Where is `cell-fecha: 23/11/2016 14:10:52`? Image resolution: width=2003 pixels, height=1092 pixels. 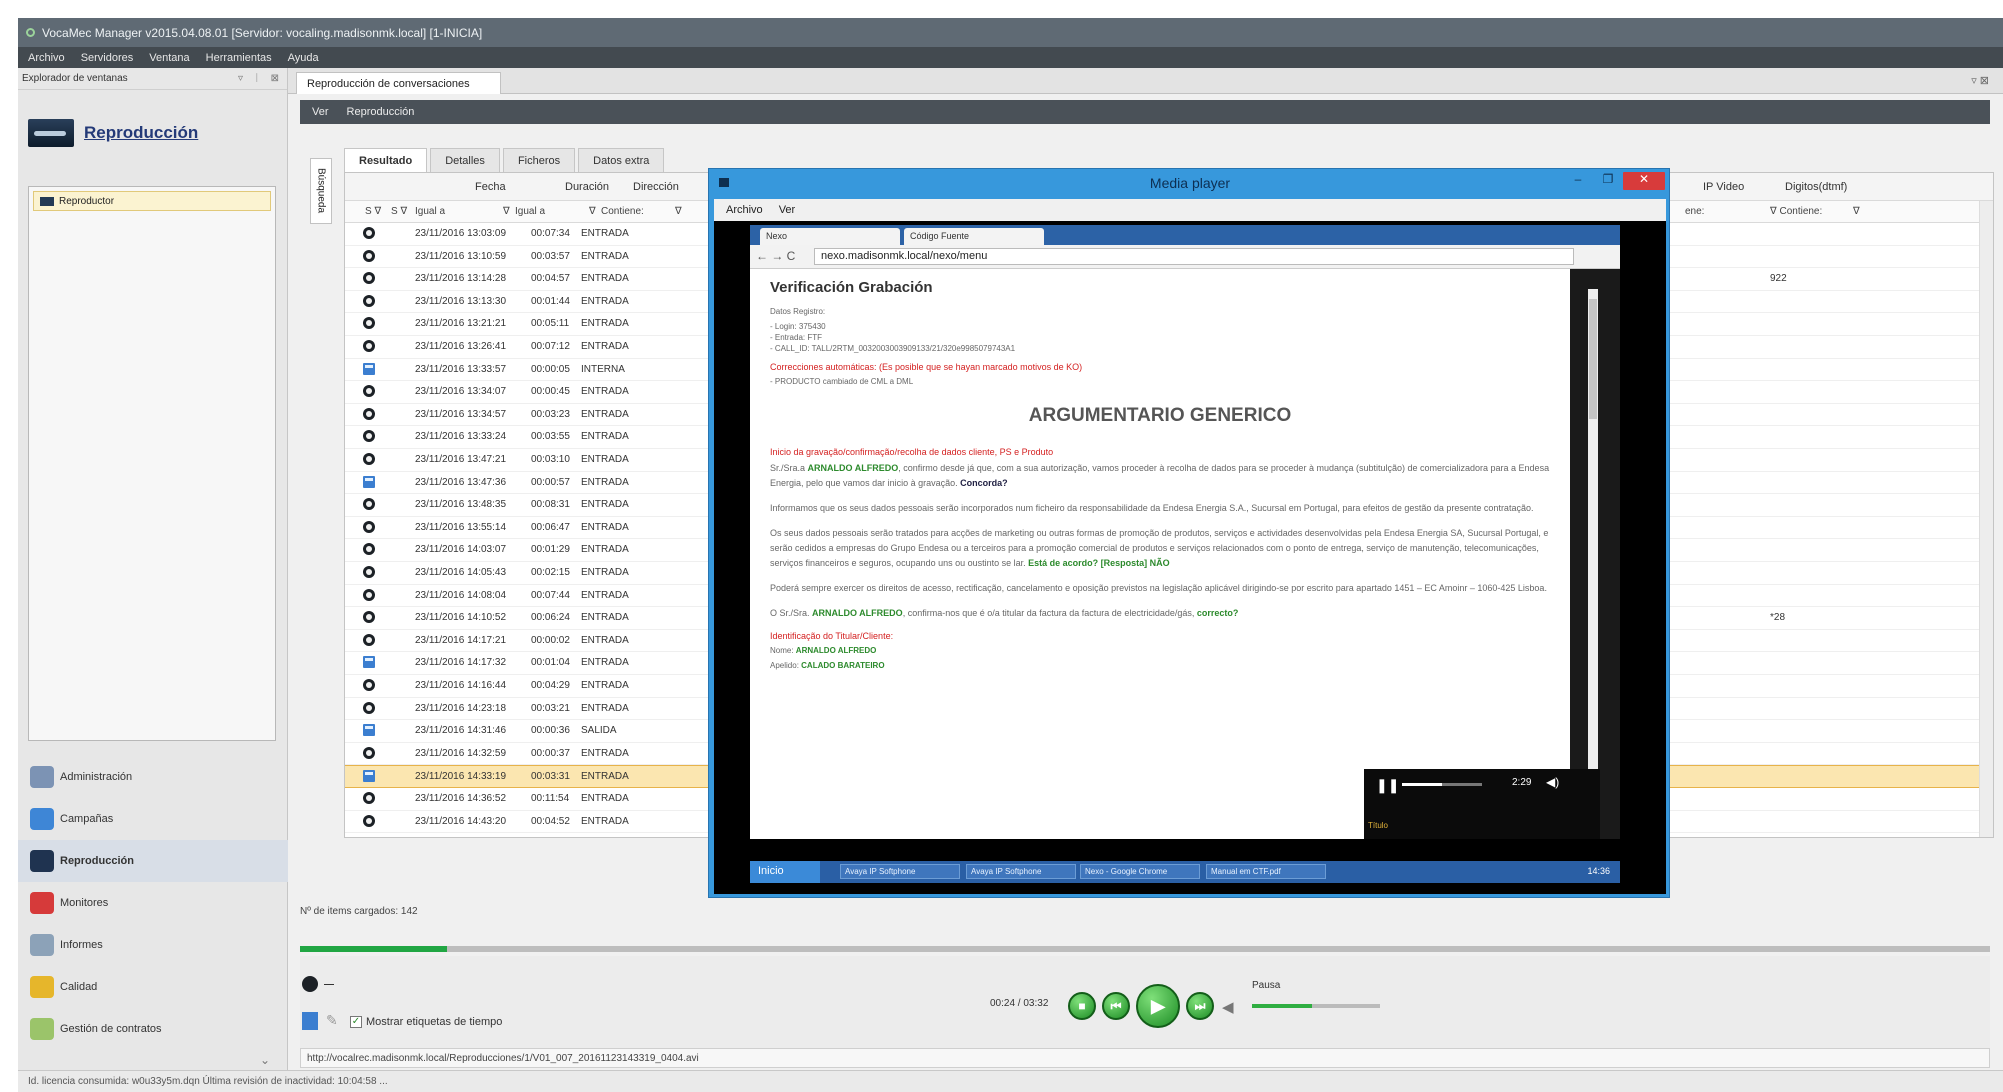 cell-fecha: 23/11/2016 14:10:52 is located at coordinates (461, 618).